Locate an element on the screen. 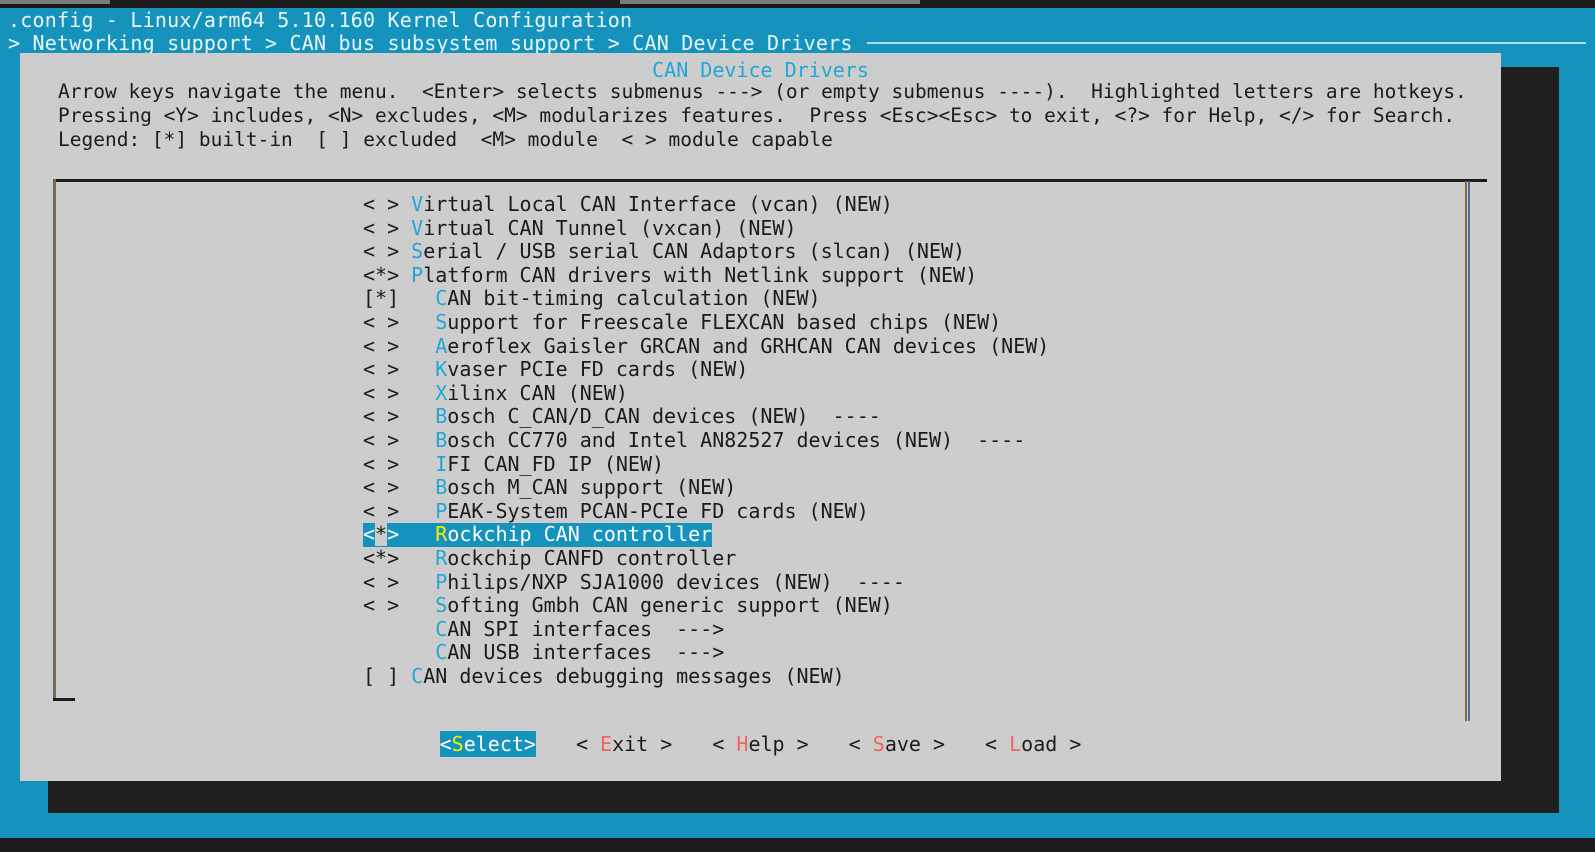  button-help: < Help > is located at coordinates (760, 744).